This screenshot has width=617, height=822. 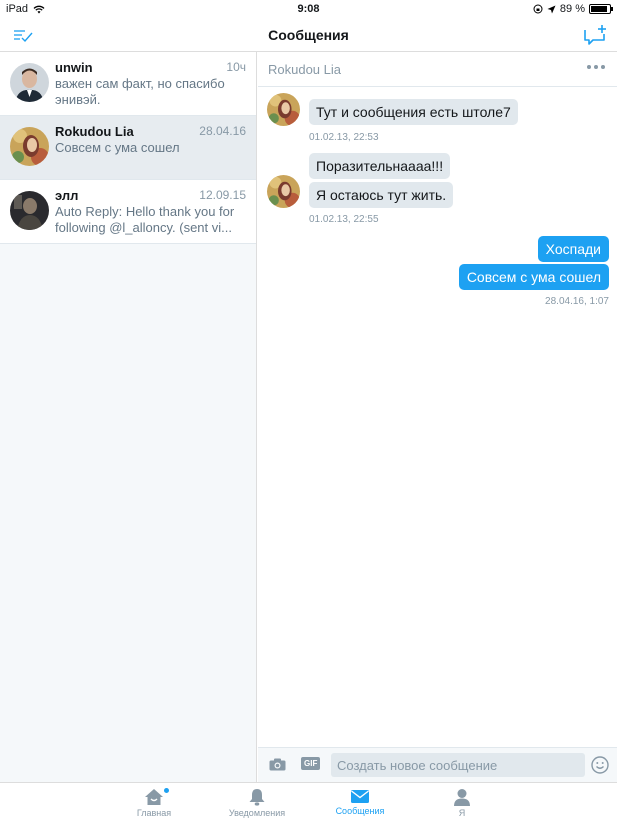 I want to click on tab-me: Я, so click(x=462, y=802).